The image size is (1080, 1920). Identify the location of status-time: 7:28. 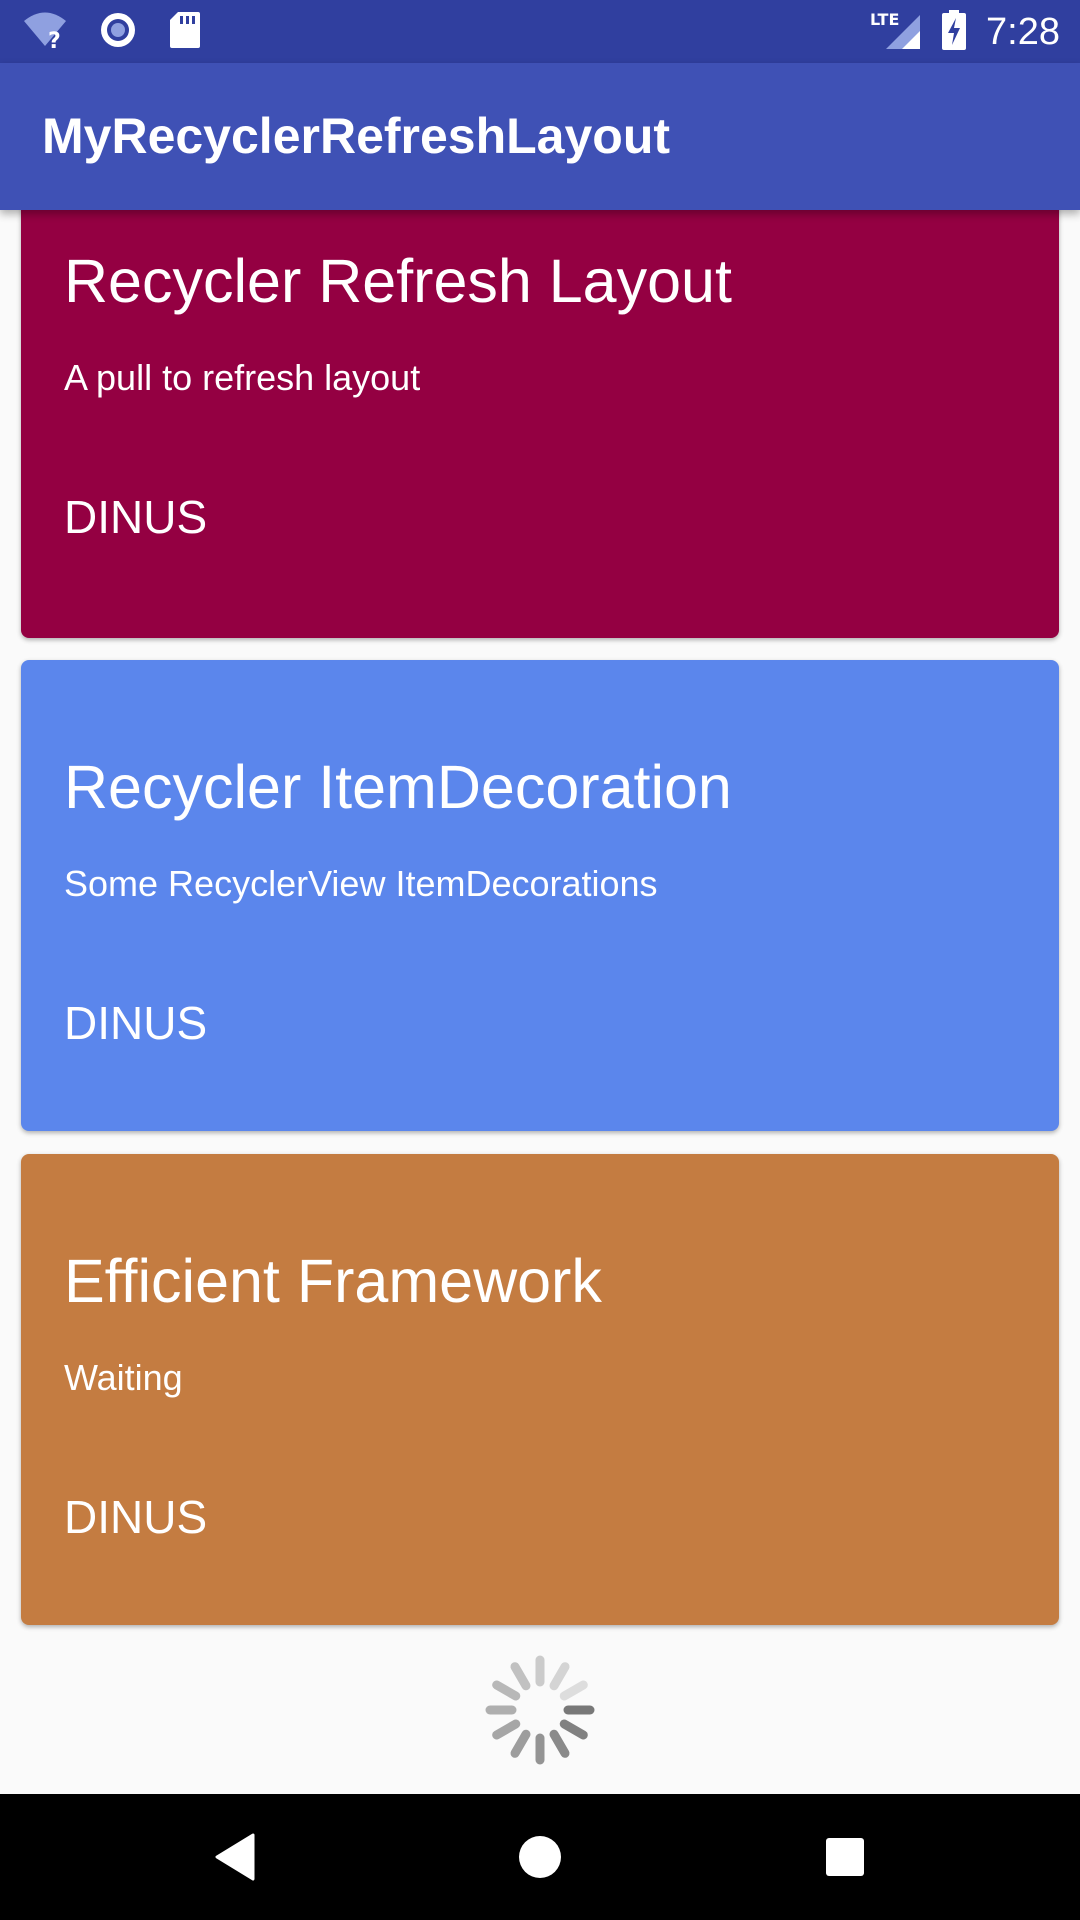
(1023, 31).